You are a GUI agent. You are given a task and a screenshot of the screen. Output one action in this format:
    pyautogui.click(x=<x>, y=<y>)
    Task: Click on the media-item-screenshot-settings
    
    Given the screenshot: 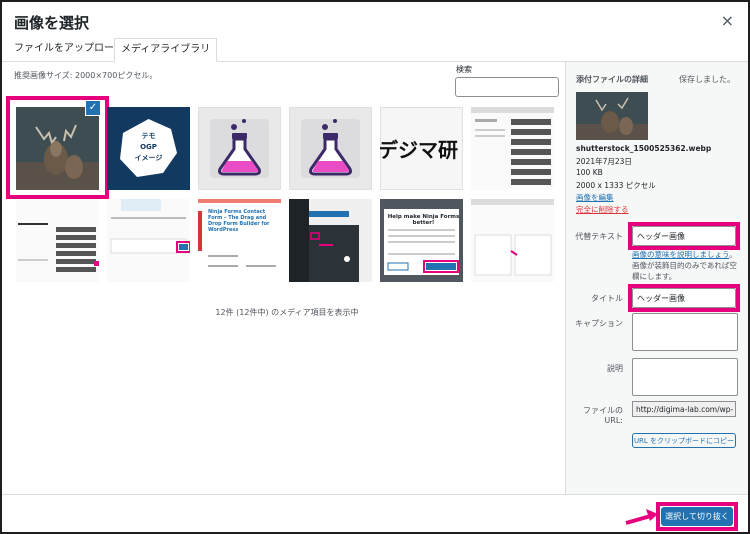 What is the action you would take?
    pyautogui.click(x=148, y=240)
    